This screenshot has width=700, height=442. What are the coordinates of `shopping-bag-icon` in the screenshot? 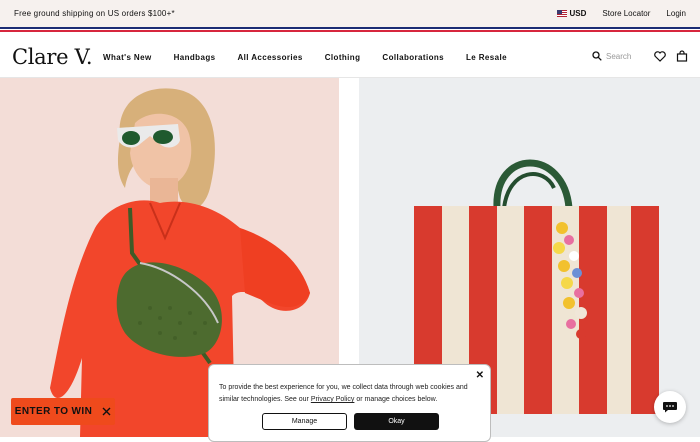 It's located at (682, 56).